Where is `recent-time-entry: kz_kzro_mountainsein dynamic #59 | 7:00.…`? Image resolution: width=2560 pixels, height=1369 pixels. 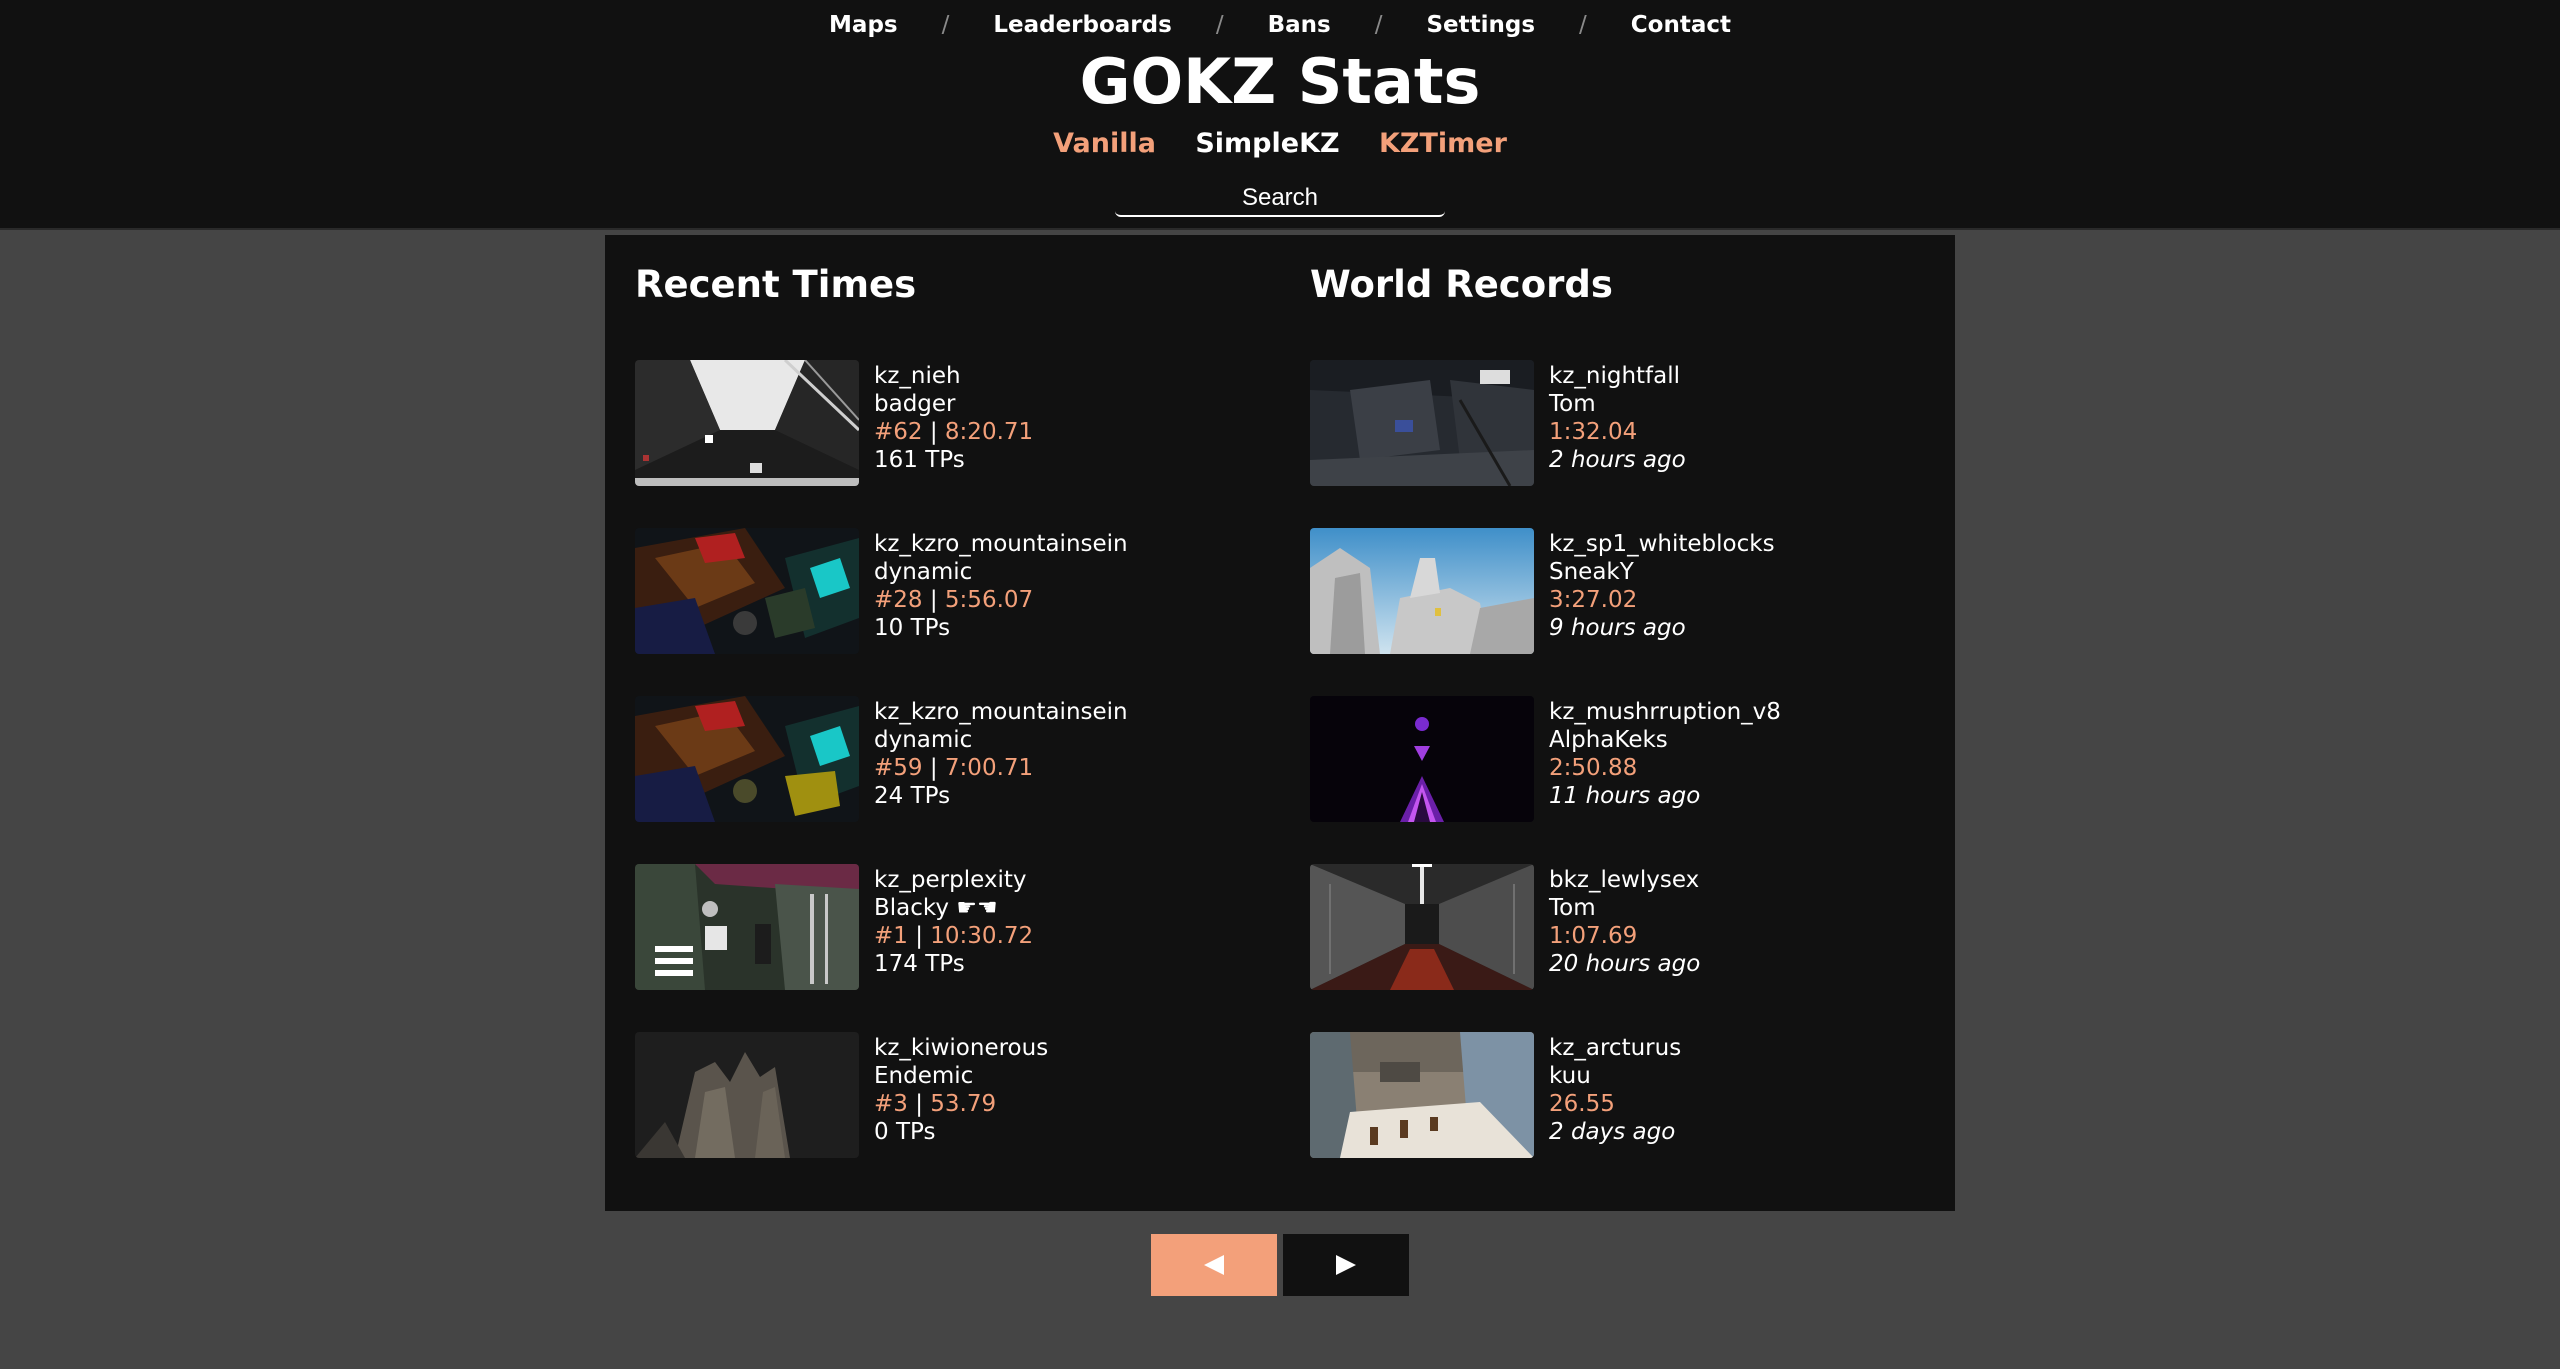
recent-time-entry: kz_kzro_mountainsein dynamic #59 | 7:00.… is located at coordinates (955, 759).